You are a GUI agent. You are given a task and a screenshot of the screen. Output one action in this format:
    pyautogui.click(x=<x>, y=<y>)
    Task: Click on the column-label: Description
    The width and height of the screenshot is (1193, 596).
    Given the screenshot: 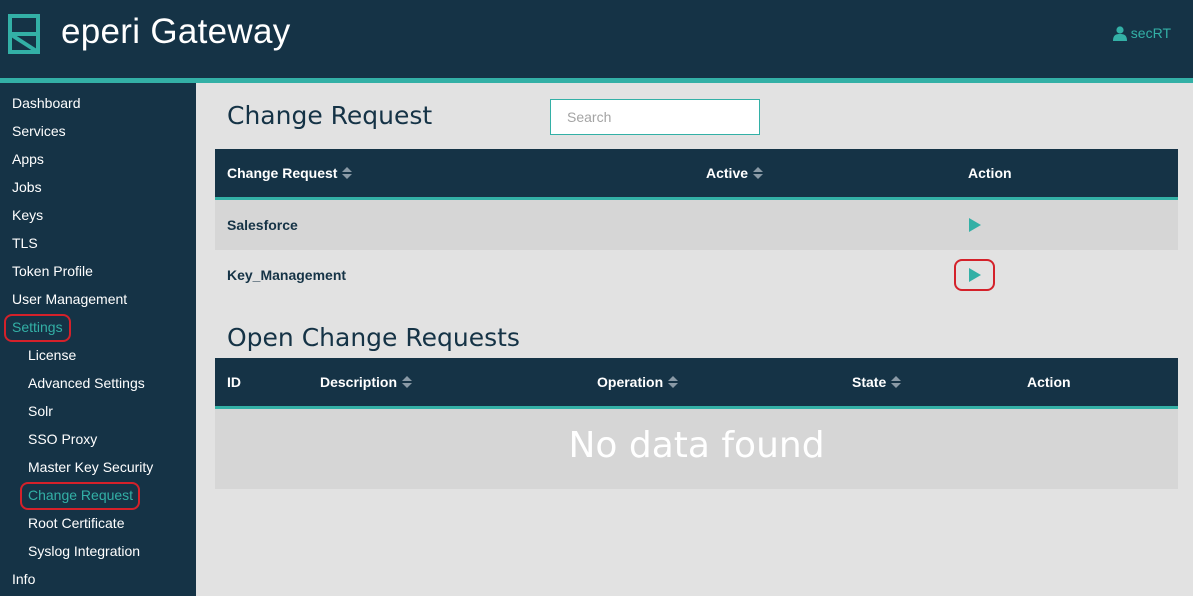 What is the action you would take?
    pyautogui.click(x=359, y=382)
    